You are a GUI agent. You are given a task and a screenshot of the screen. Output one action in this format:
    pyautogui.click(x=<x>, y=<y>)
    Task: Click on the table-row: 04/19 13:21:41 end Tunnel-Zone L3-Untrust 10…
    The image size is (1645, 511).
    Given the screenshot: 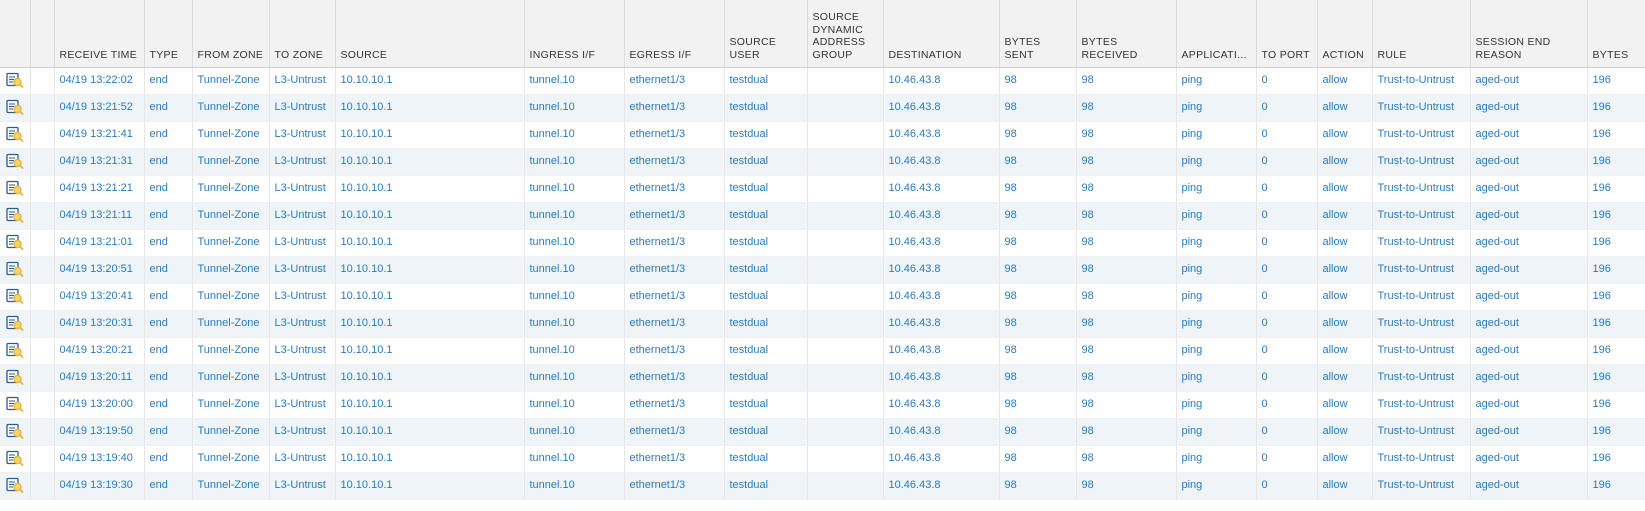 What is the action you would take?
    pyautogui.click(x=822, y=135)
    